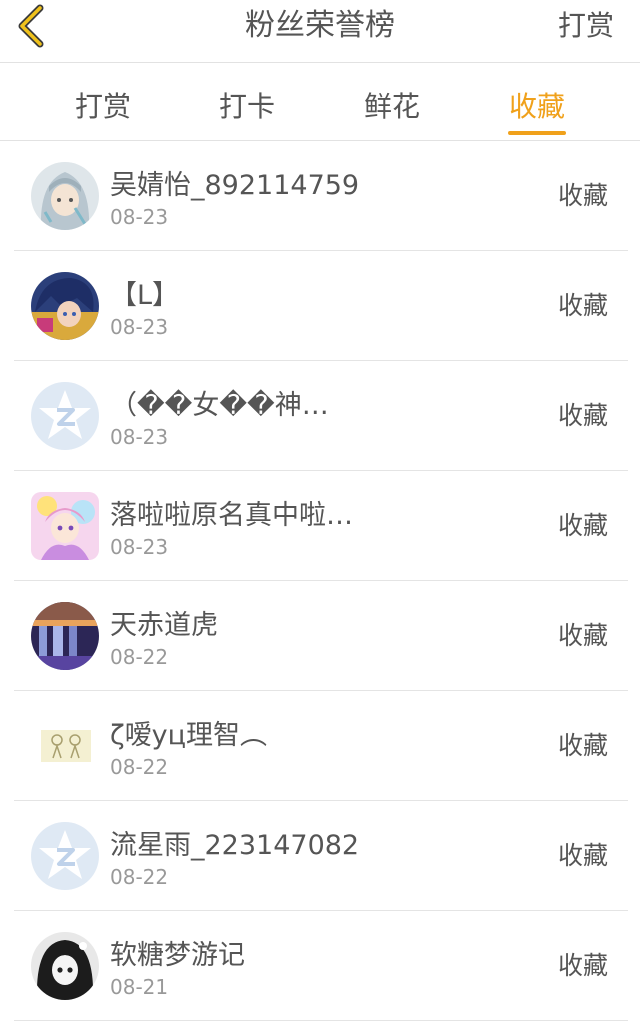 The image size is (640, 1021). I want to click on bw-anime-girl-icon, so click(65, 966).